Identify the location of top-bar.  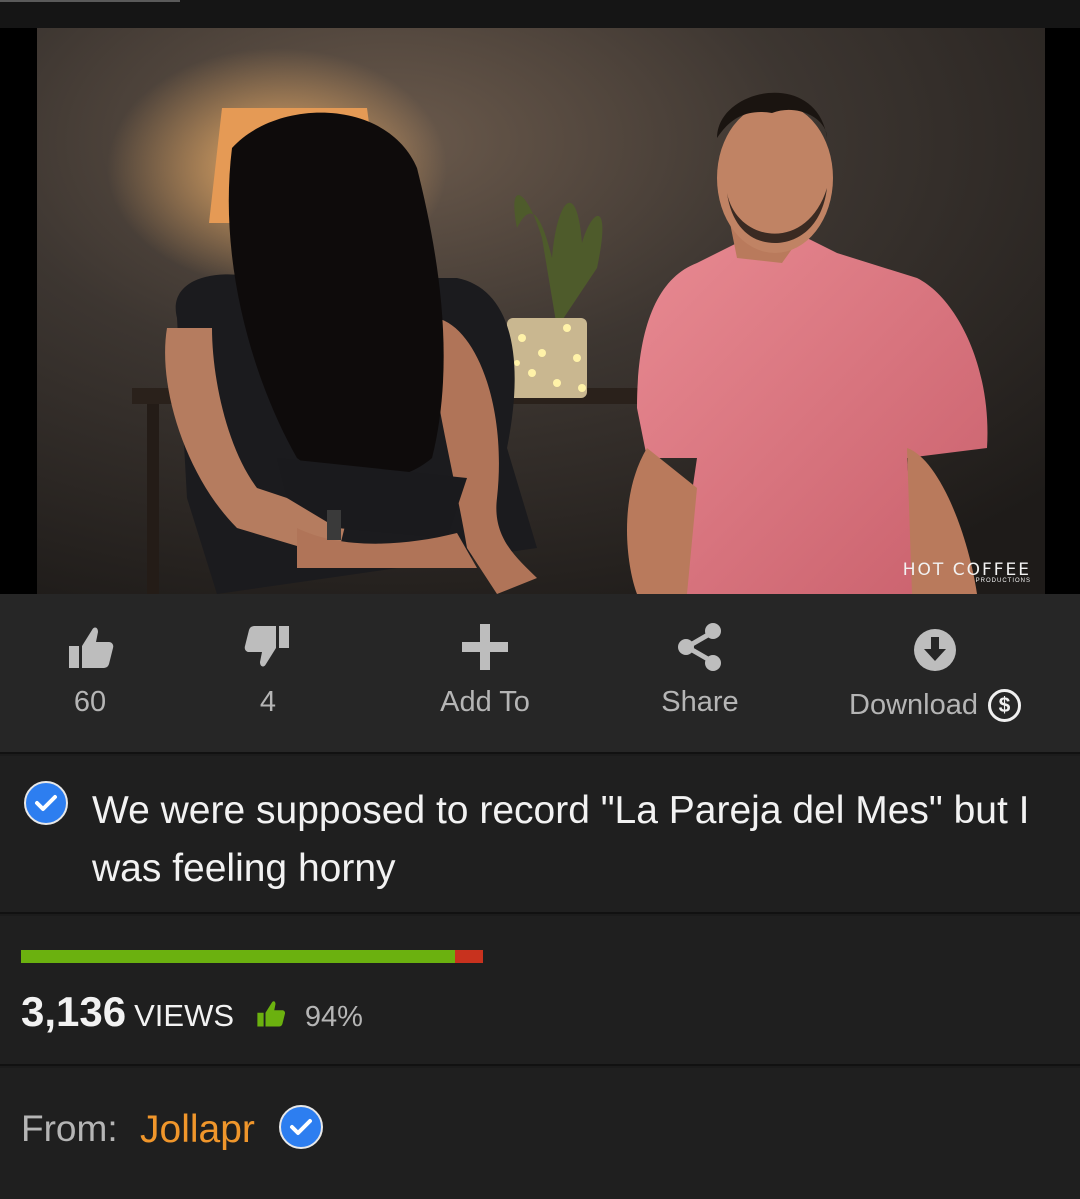
(540, 14).